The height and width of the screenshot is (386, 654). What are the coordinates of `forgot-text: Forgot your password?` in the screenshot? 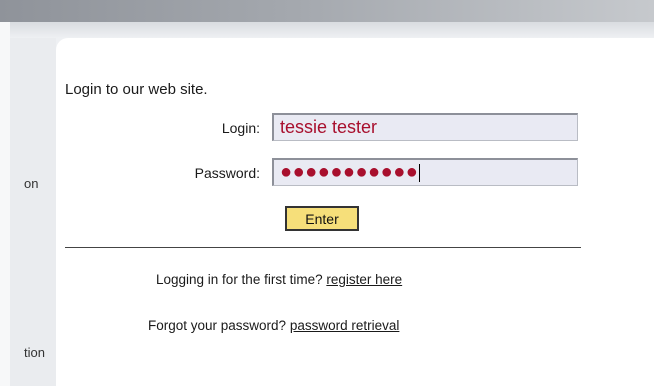 It's located at (217, 325).